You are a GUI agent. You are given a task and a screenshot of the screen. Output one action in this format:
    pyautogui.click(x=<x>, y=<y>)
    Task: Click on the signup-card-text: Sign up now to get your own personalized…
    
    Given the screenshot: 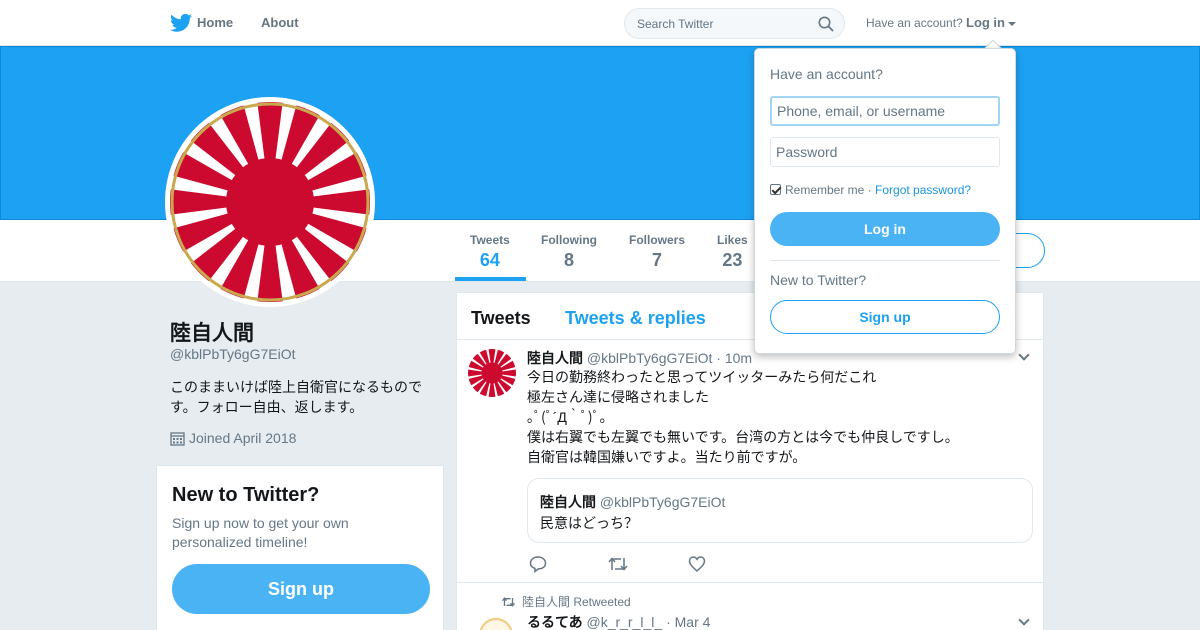 What is the action you would take?
    pyautogui.click(x=260, y=532)
    